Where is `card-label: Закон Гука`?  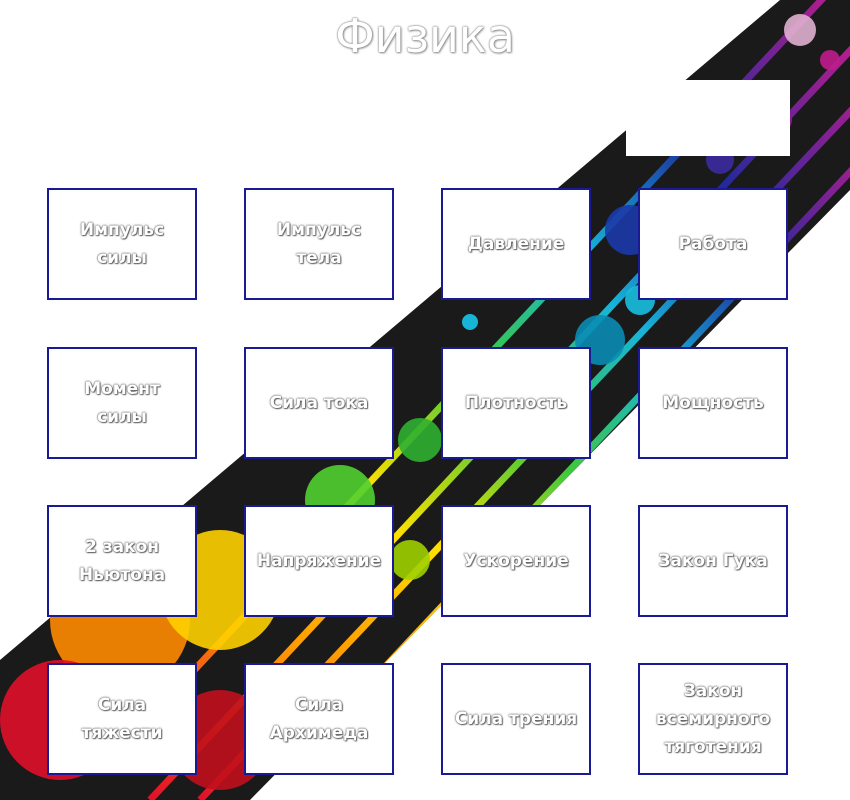
card-label: Закон Гука is located at coordinates (713, 561).